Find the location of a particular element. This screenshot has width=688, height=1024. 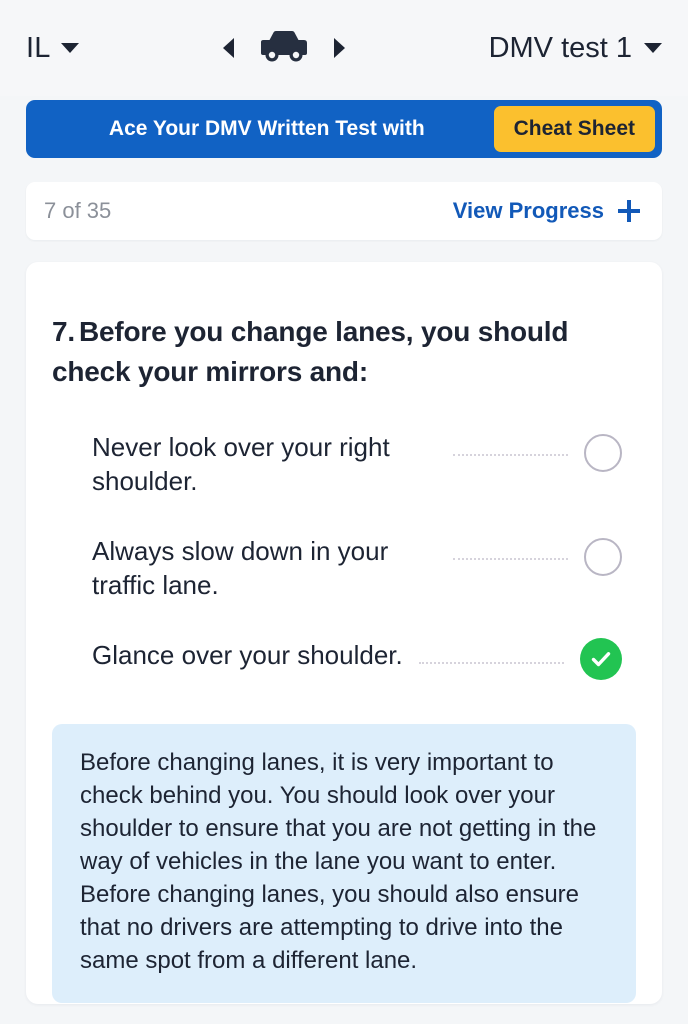

answer-option-label: Never look over your right shoulder. is located at coordinates (241, 464).